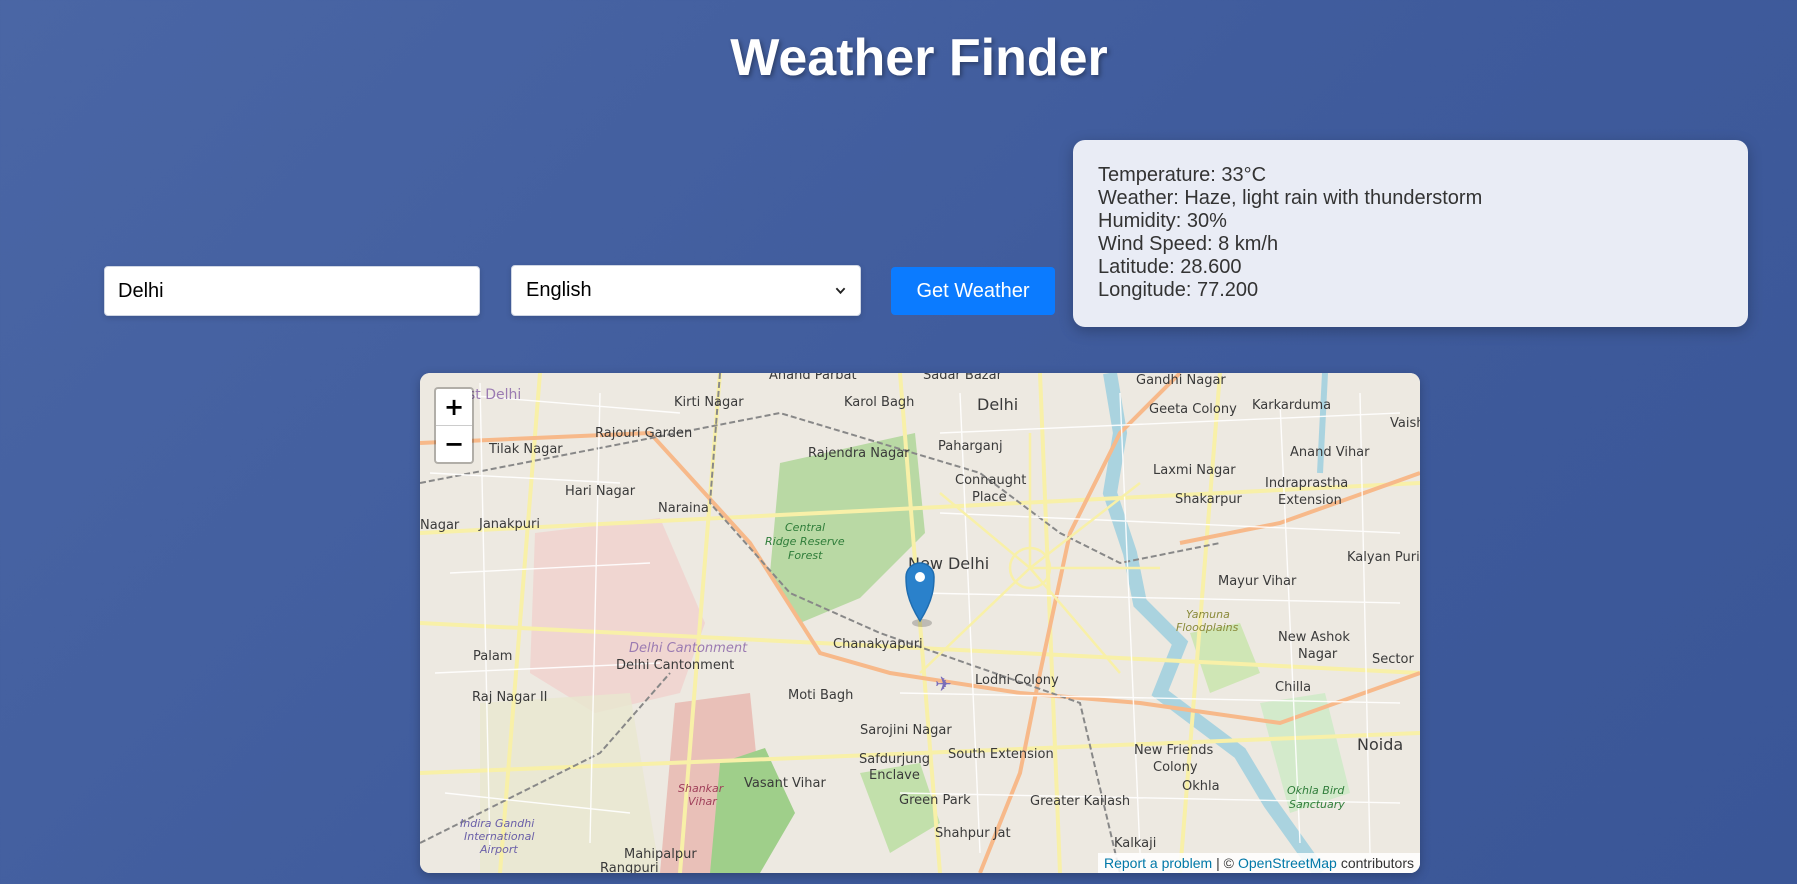 Image resolution: width=1797 pixels, height=884 pixels. What do you see at coordinates (973, 291) in the screenshot?
I see `get-weather-button: Get Weather` at bounding box center [973, 291].